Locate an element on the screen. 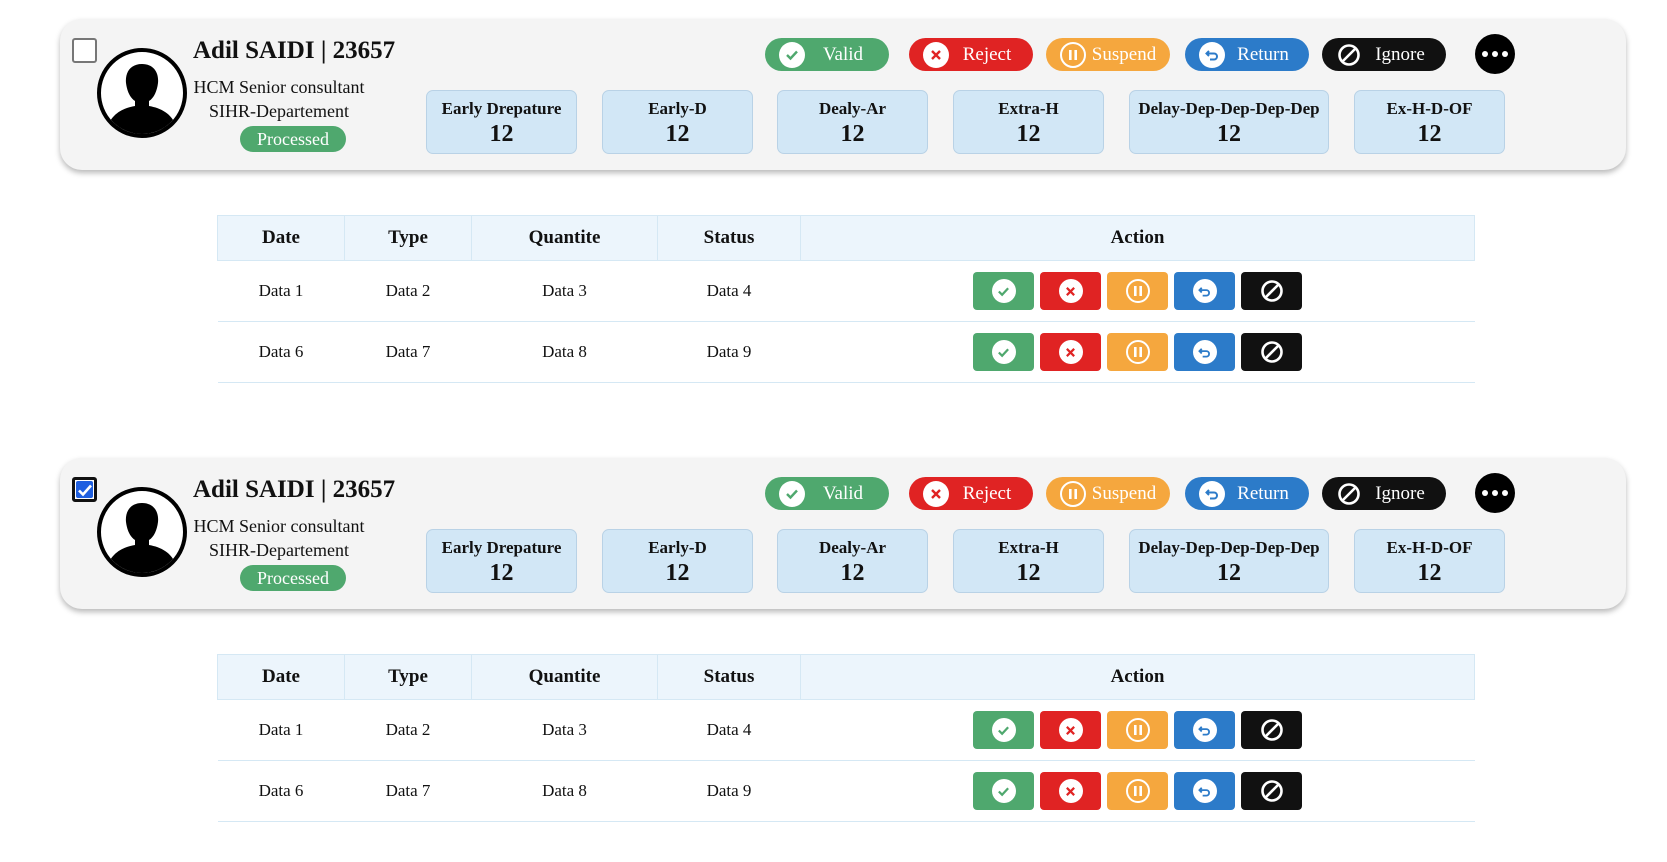 Image resolution: width=1667 pixels, height=862 pixels. column-header-date: Date is located at coordinates (281, 677).